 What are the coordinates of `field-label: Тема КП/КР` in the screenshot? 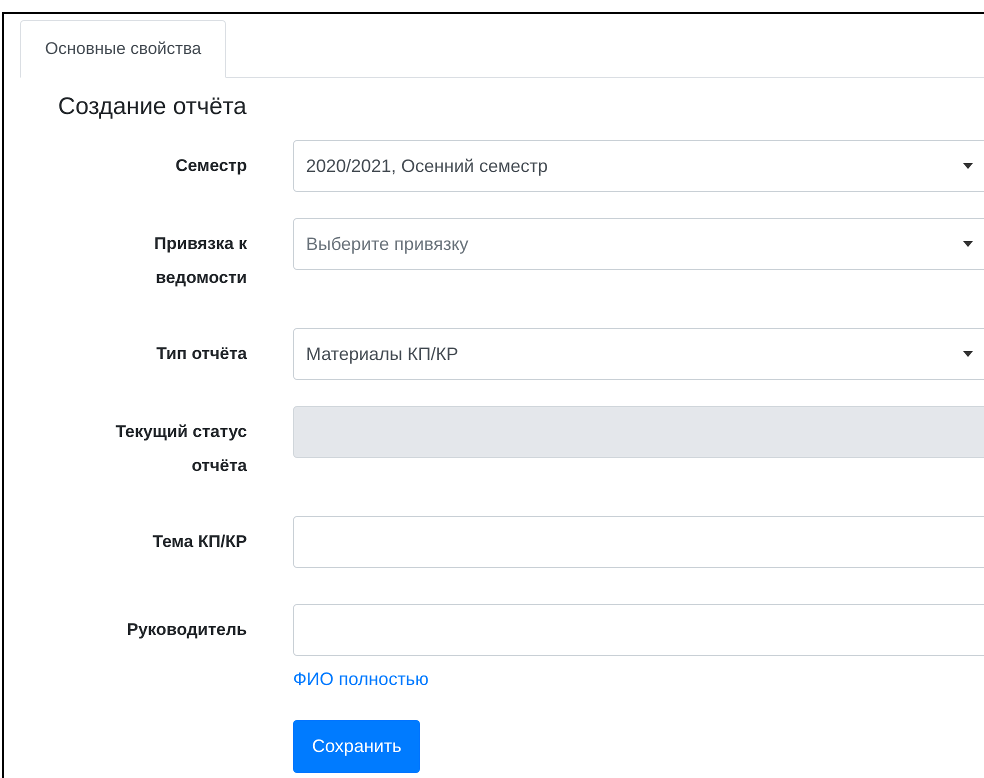 It's located at (199, 542).